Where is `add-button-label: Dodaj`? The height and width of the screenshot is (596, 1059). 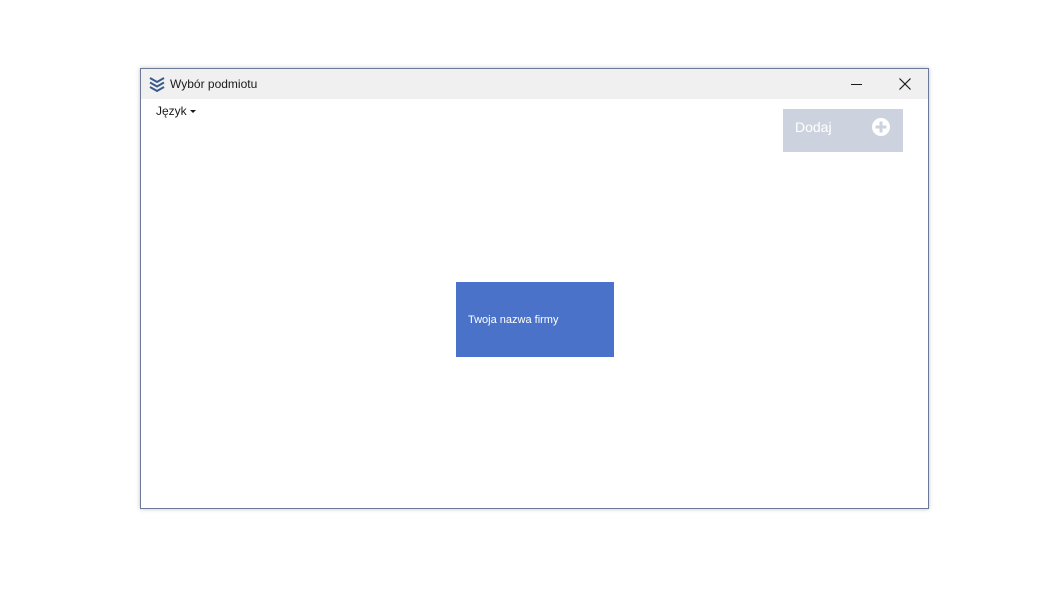
add-button-label: Dodaj is located at coordinates (813, 127).